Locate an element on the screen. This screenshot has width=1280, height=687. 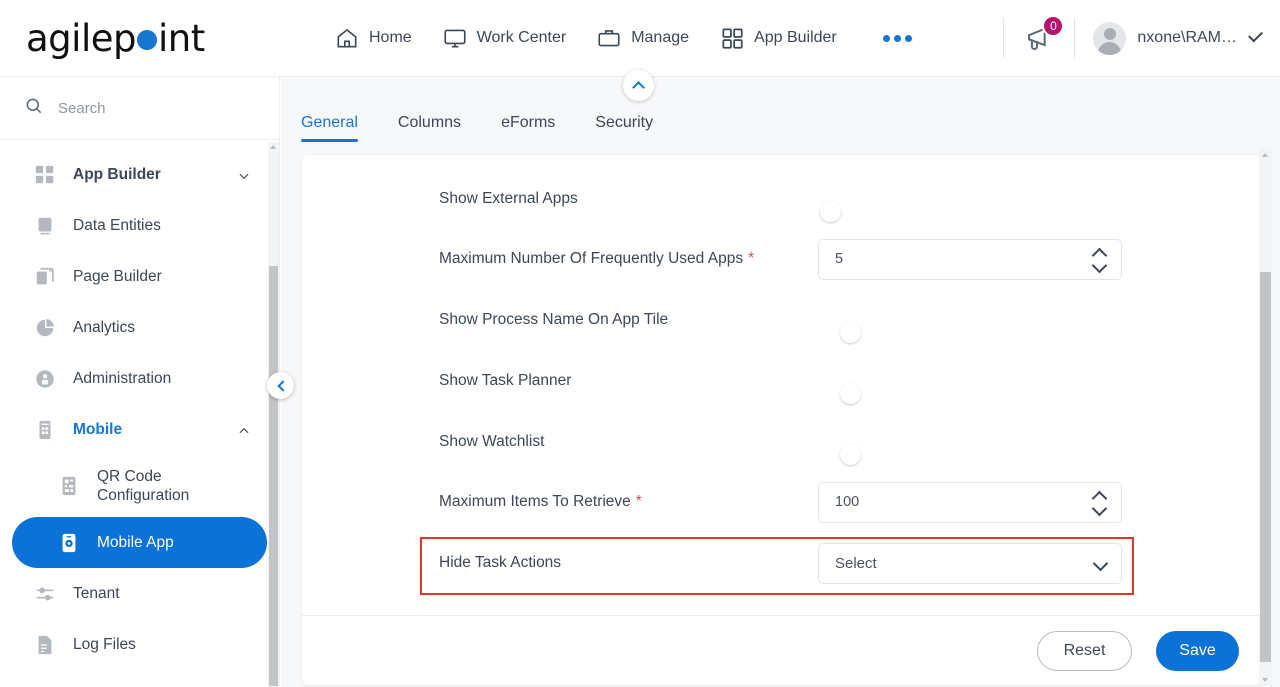
briefcase-icon is located at coordinates (609, 38).